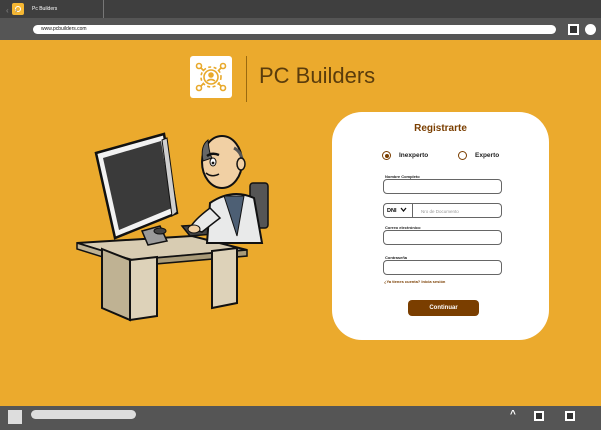 This screenshot has height=430, width=601. What do you see at coordinates (13, 10) in the screenshot?
I see `nav-arrows-icon: ‹ ›` at bounding box center [13, 10].